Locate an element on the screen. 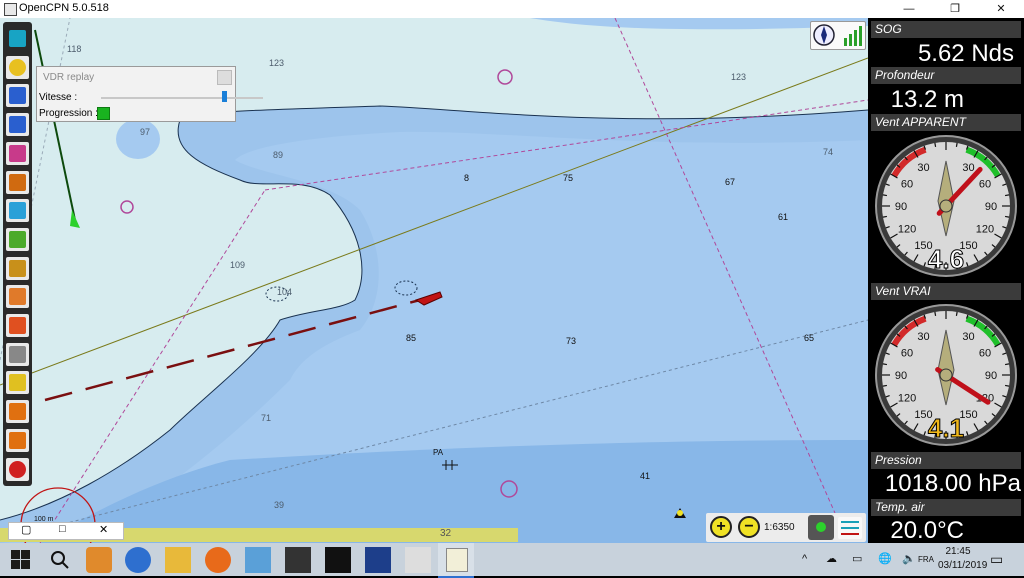 The width and height of the screenshot is (1024, 578). firefox-icon is located at coordinates (218, 560).